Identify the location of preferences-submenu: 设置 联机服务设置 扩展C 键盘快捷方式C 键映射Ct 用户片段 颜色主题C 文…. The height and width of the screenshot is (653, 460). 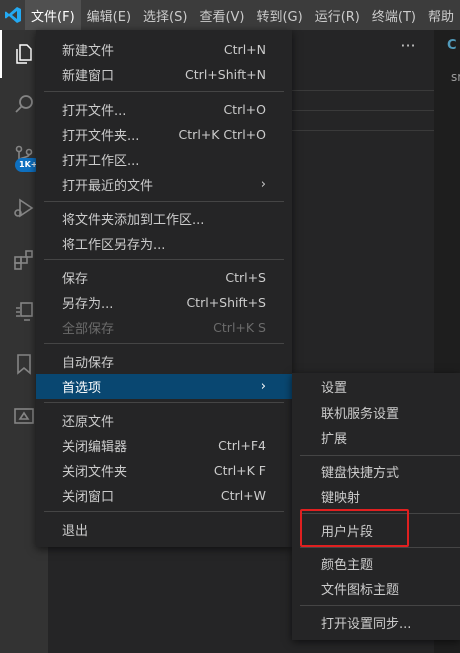
(376, 506).